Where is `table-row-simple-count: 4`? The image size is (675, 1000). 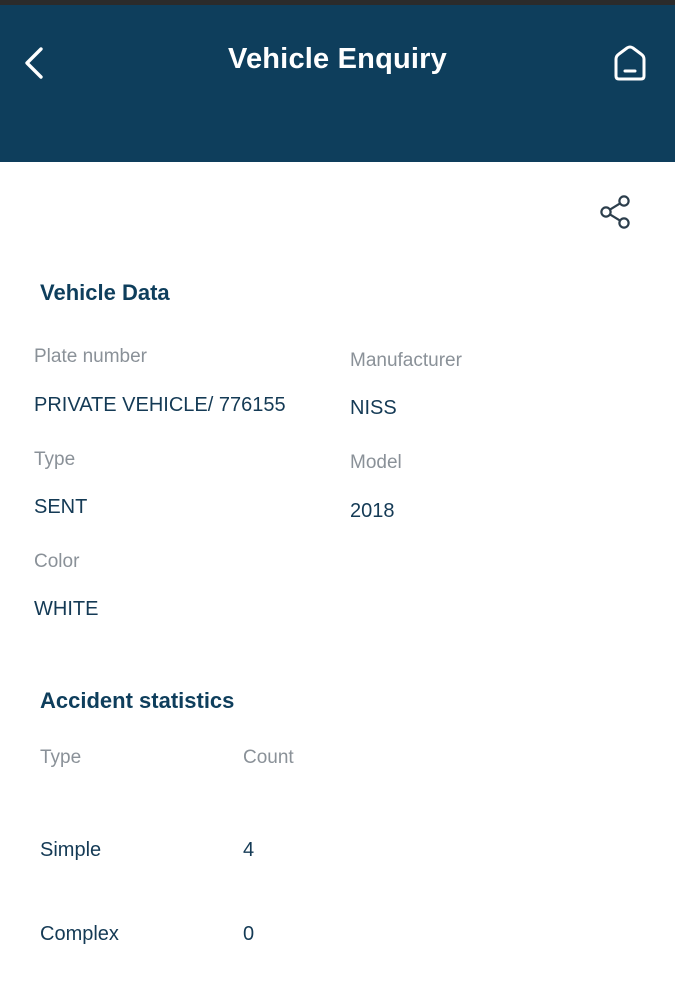
table-row-simple-count: 4 is located at coordinates (249, 850).